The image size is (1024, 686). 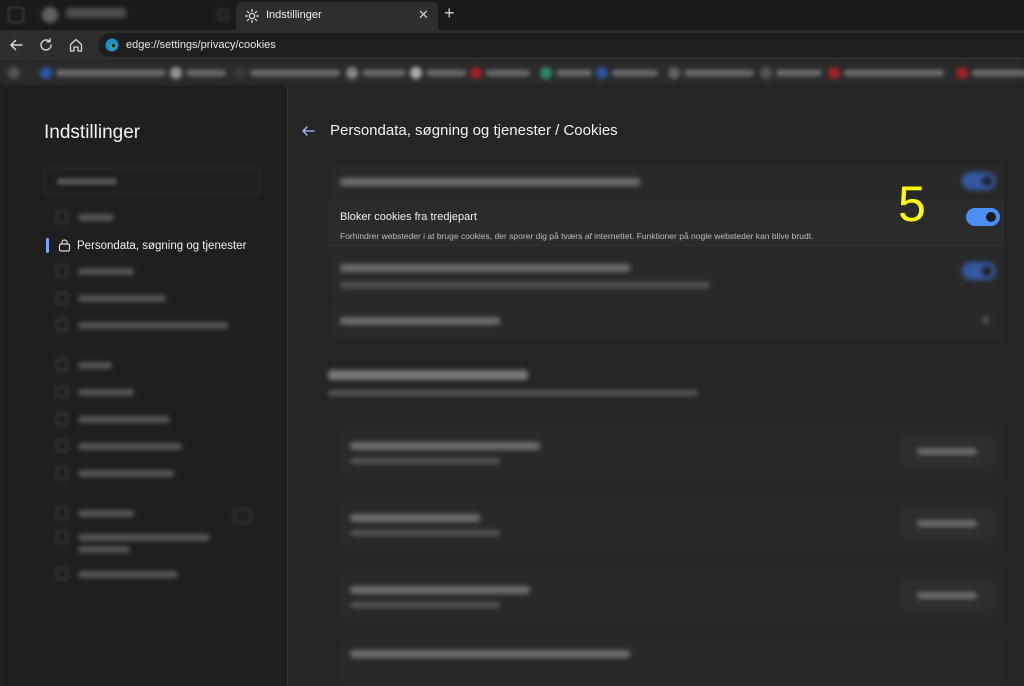 What do you see at coordinates (294, 15) in the screenshot?
I see `tab-title: Indstillinger` at bounding box center [294, 15].